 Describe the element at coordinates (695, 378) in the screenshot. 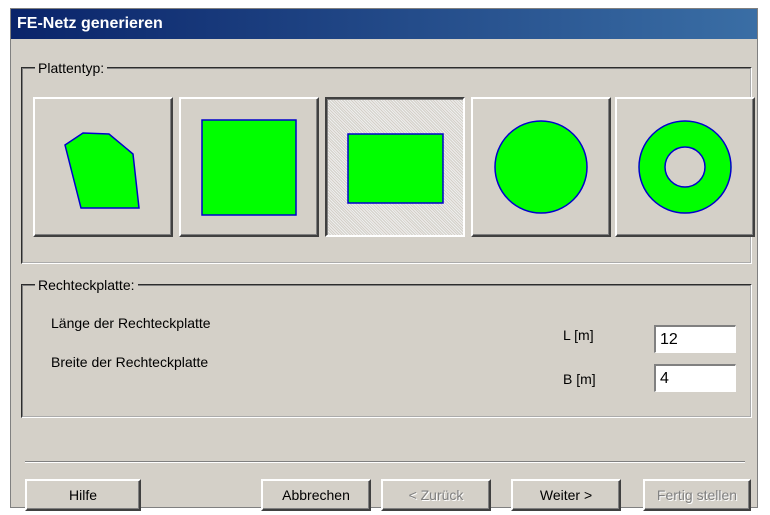

I see `width-input` at that location.